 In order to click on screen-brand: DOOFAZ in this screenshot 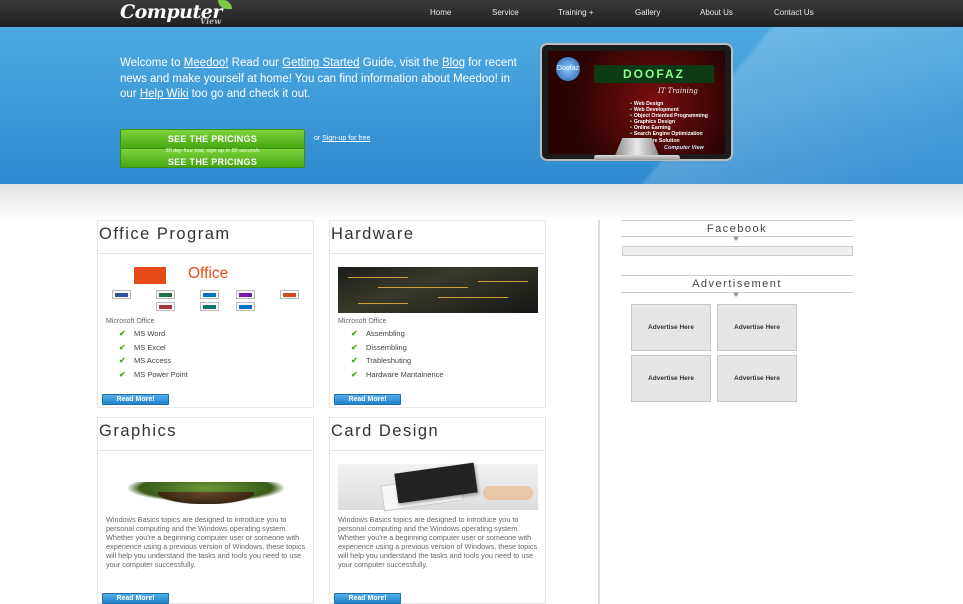, I will do `click(654, 74)`.